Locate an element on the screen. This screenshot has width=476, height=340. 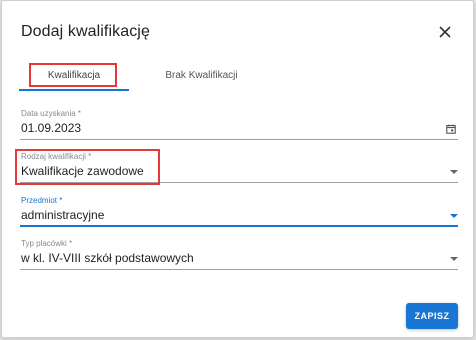
dialog-title: Dodaj kwalifikację is located at coordinates (85, 31).